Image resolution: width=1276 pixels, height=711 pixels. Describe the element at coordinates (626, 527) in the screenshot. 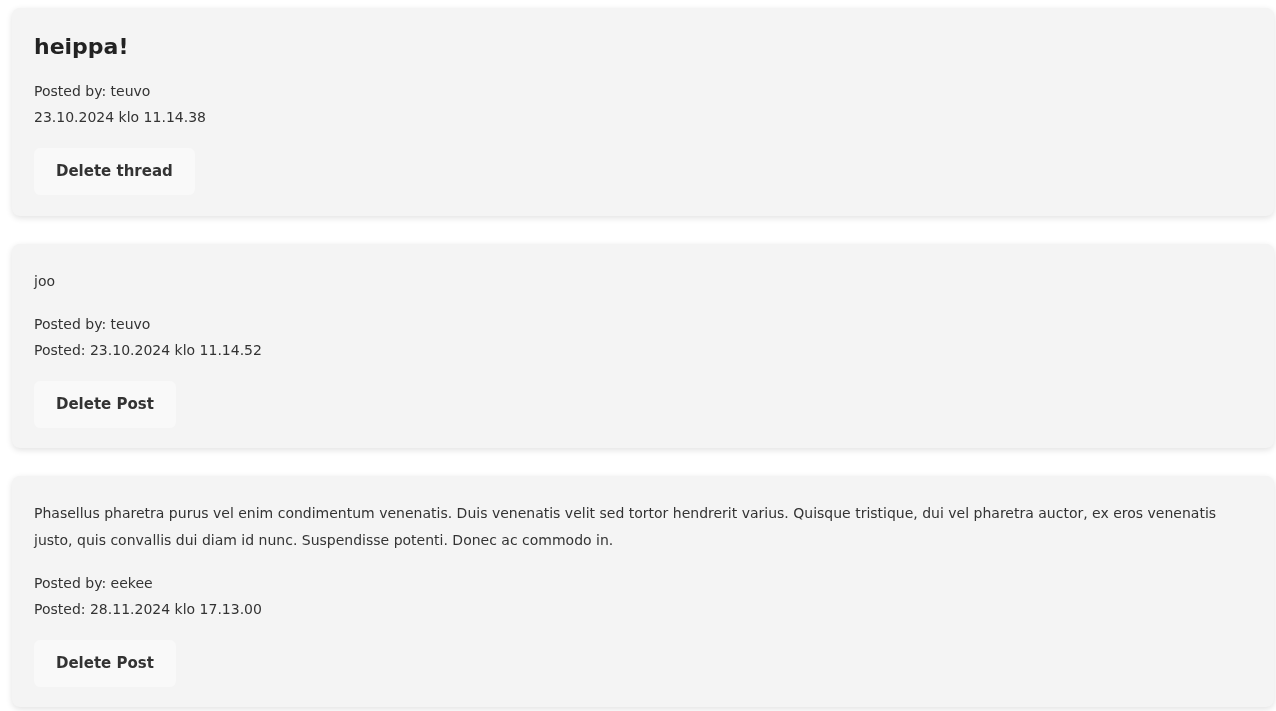

I see `post-body: Phasellus pharetra purus vel enim condimentum venenatis. Duis venenatis velit sed tortor hendrerit varius. Quisque tristique, dui vel pharetra auctor, ex eros venenatis justo, quis convallis dui diam id nunc. Suspendisse potenti. Donec ac commodo in.` at that location.